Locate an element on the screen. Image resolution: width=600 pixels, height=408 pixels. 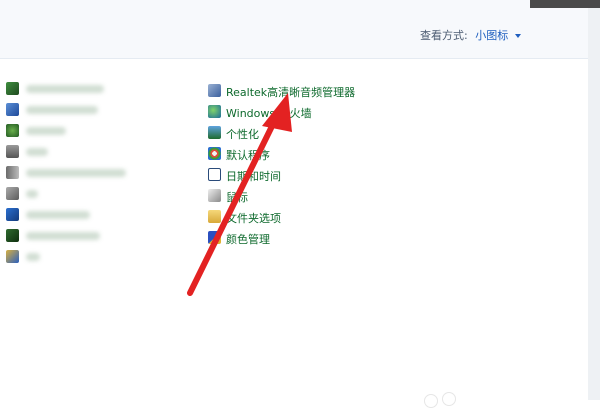
item-label: 颜色管理 is located at coordinates (248, 239).